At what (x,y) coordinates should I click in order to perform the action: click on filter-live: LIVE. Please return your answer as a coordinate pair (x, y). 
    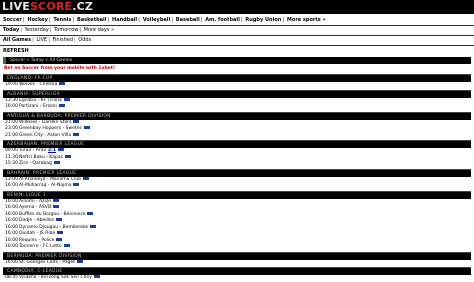
    Looking at the image, I should click on (41, 40).